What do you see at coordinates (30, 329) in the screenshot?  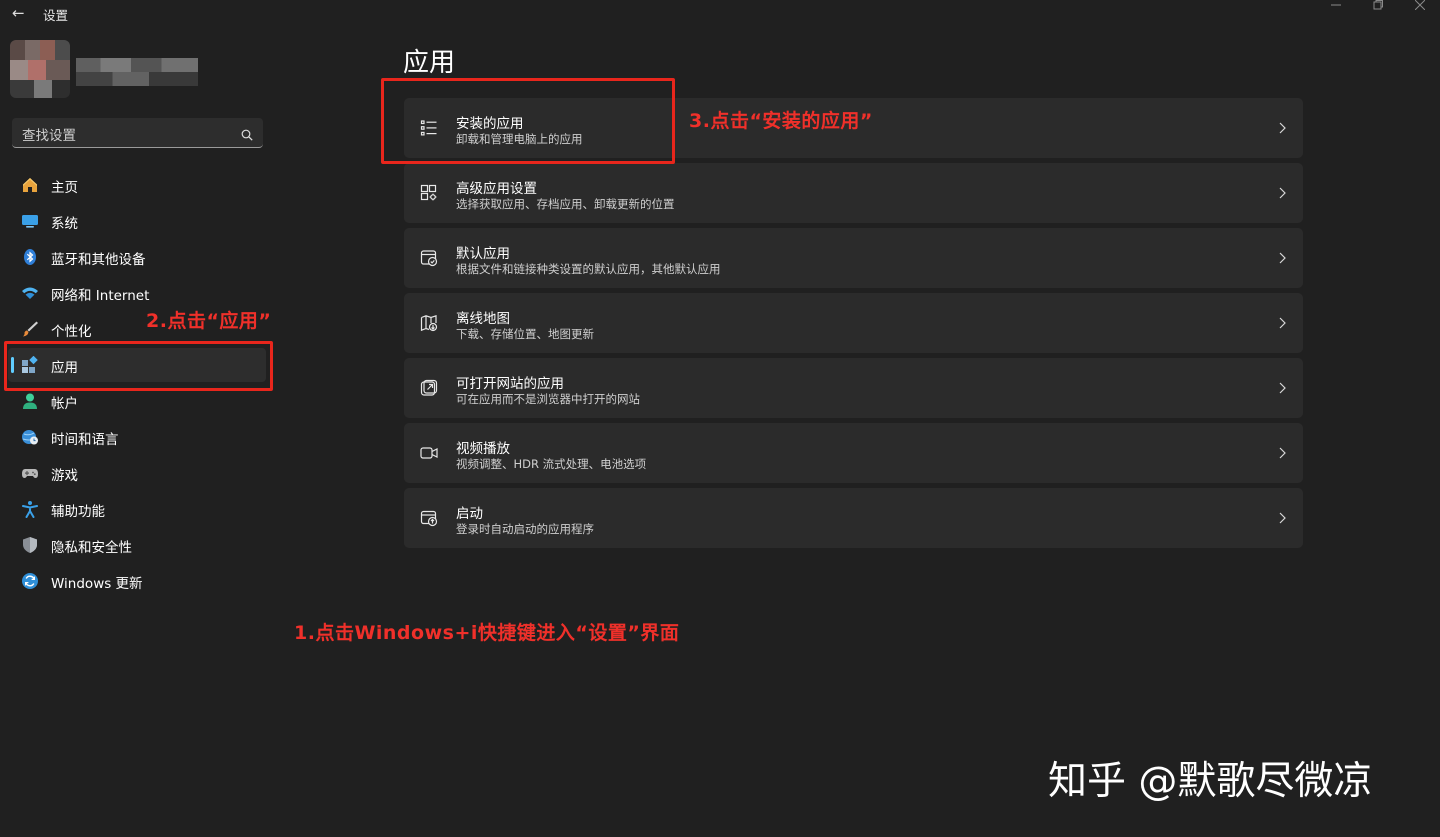 I see `brush-icon` at bounding box center [30, 329].